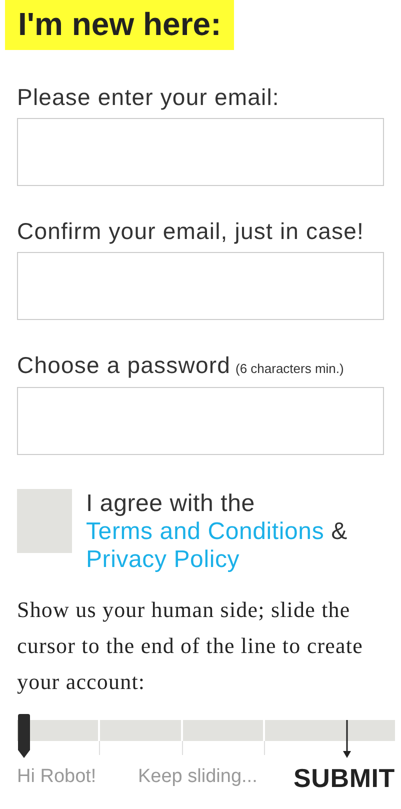  What do you see at coordinates (347, 739) in the screenshot?
I see `arrow-icon` at bounding box center [347, 739].